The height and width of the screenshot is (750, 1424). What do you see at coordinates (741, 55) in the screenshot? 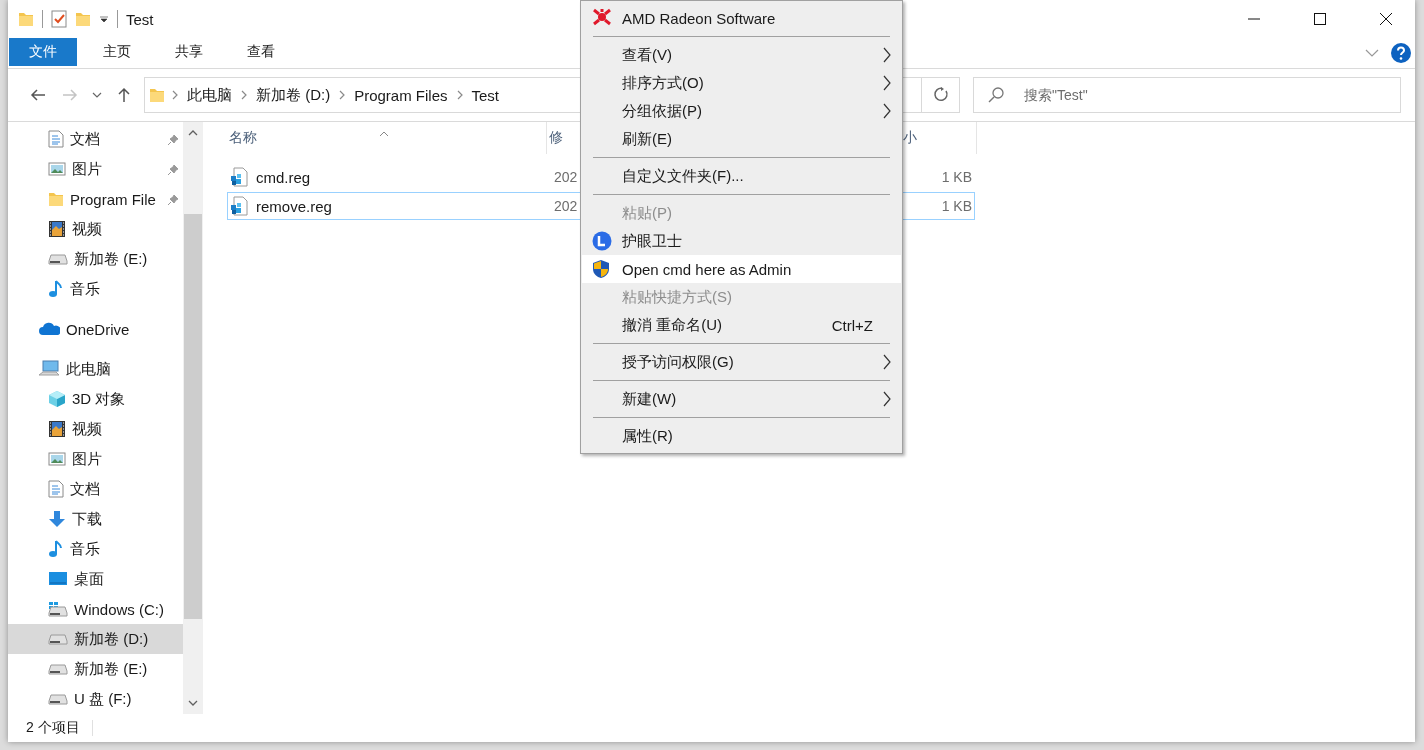
I see `menu-item: 查看(V)` at bounding box center [741, 55].